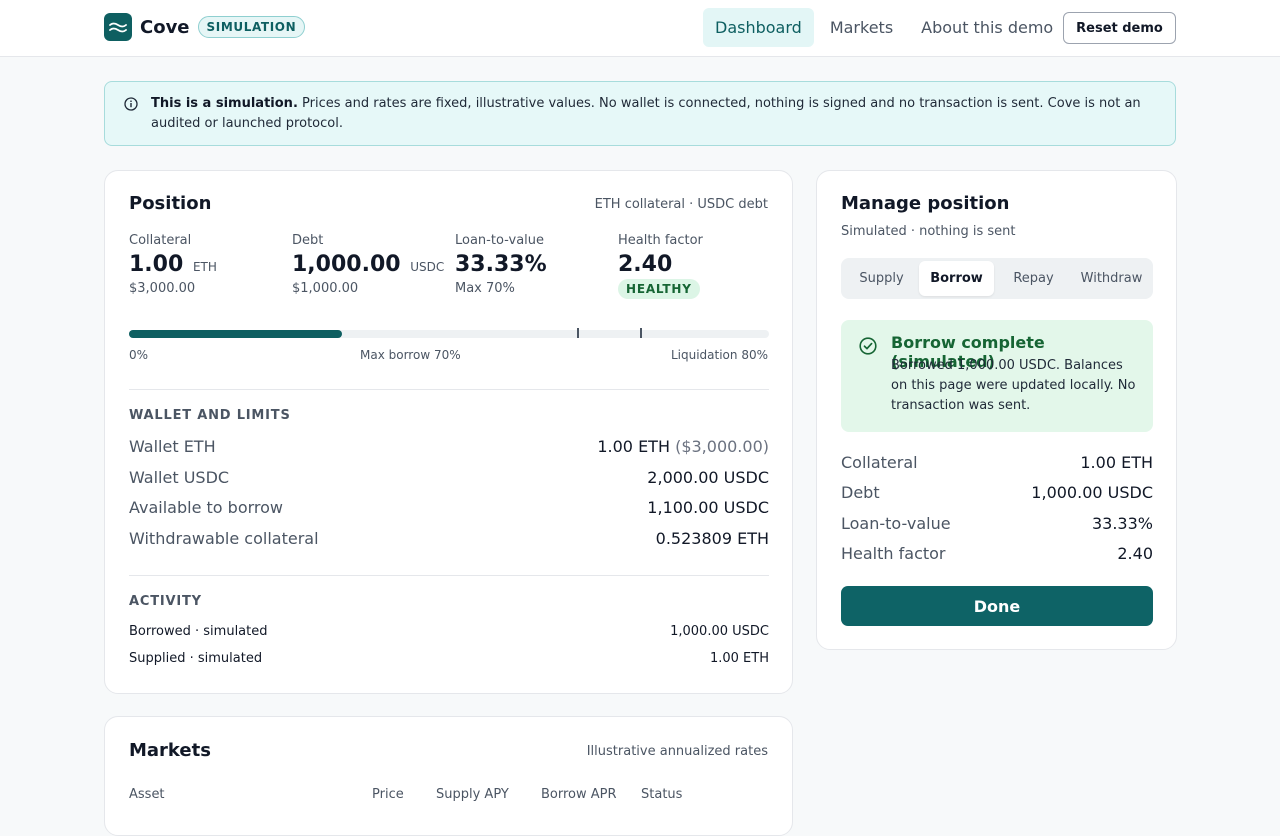  What do you see at coordinates (251, 27) in the screenshot?
I see `simulation-badge: SIMULATION` at bounding box center [251, 27].